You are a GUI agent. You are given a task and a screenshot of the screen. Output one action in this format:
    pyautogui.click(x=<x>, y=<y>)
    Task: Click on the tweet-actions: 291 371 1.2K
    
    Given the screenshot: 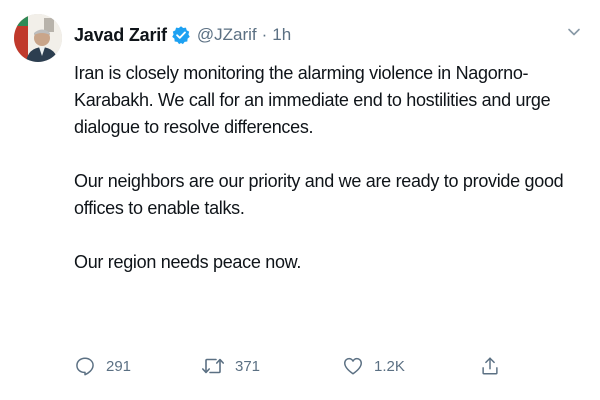 What is the action you would take?
    pyautogui.click(x=289, y=366)
    